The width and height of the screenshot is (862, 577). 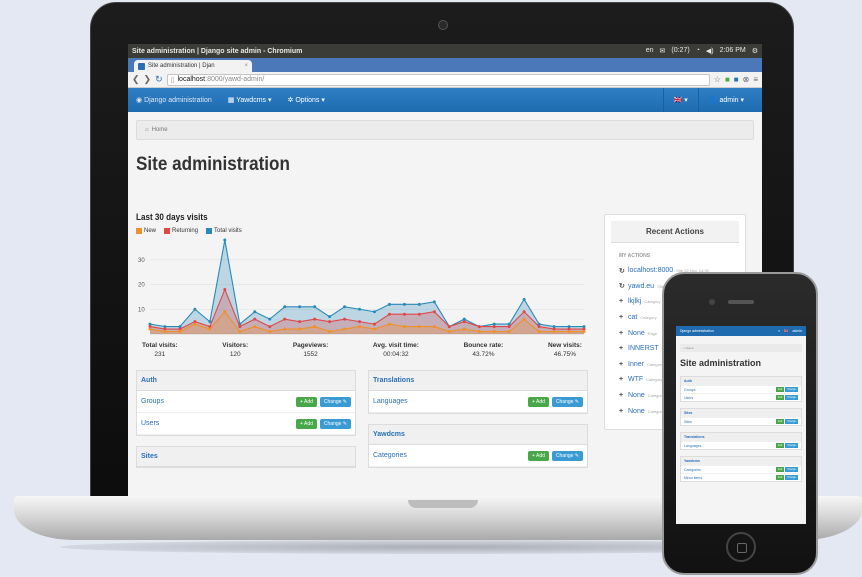 What do you see at coordinates (174, 100) in the screenshot?
I see `brand-link: ◉ Django administration` at bounding box center [174, 100].